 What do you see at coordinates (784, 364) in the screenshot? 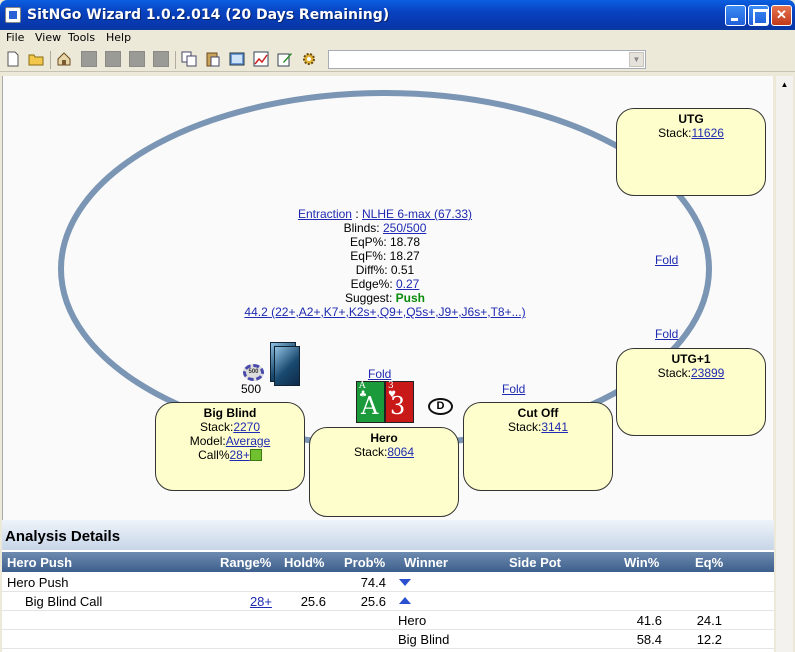
I see `vertical-scrollbar: ▲` at bounding box center [784, 364].